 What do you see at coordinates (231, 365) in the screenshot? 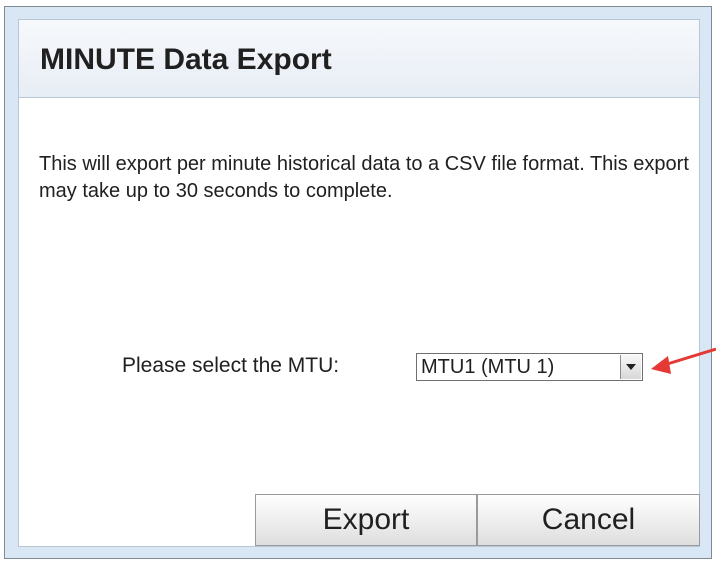
I see `mtu-select-label: Please select the MTU:` at bounding box center [231, 365].